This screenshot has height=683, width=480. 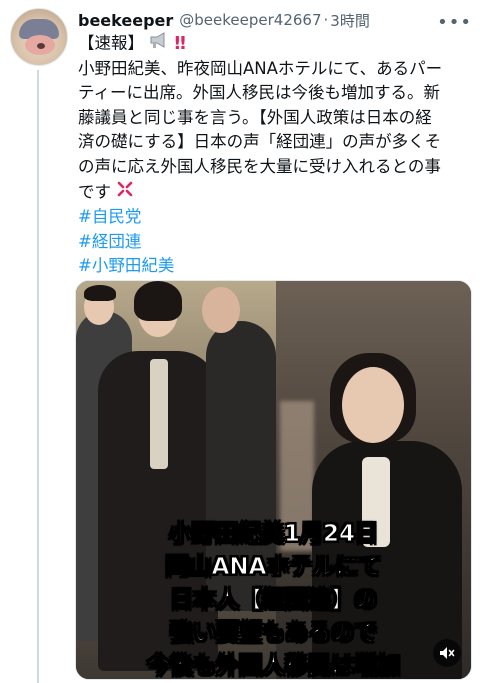 I want to click on user-handle: @beekeeper42667, so click(x=250, y=20).